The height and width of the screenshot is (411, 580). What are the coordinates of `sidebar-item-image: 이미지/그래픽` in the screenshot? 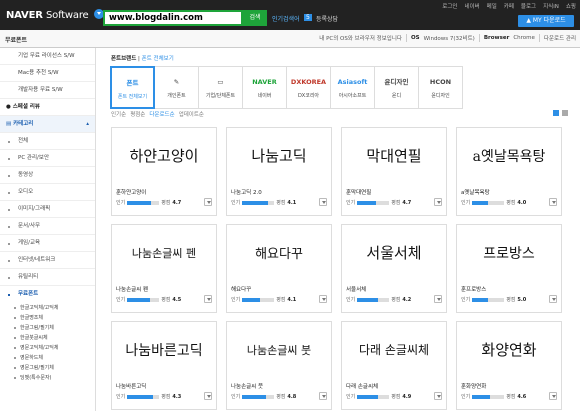 It's located at (47, 209).